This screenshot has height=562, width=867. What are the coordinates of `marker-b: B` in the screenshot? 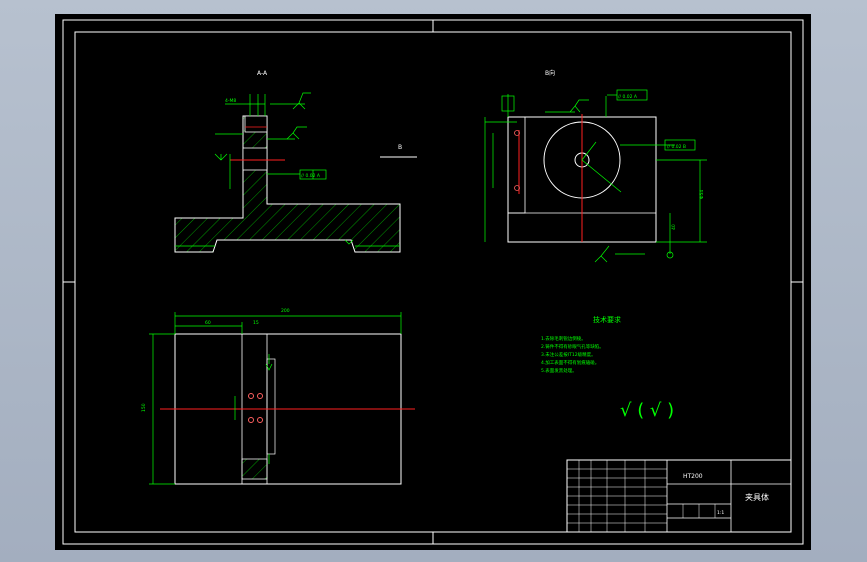 It's located at (398, 151).